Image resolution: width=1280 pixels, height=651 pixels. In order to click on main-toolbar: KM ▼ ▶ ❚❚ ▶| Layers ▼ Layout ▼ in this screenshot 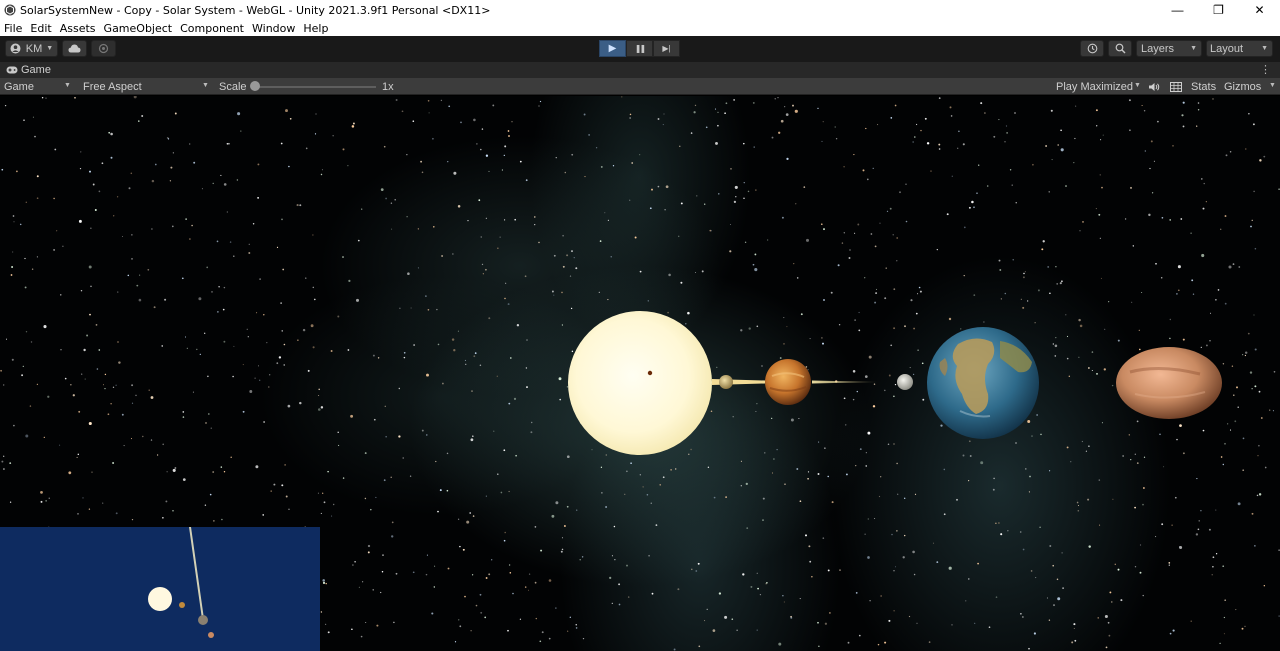, I will do `click(640, 49)`.